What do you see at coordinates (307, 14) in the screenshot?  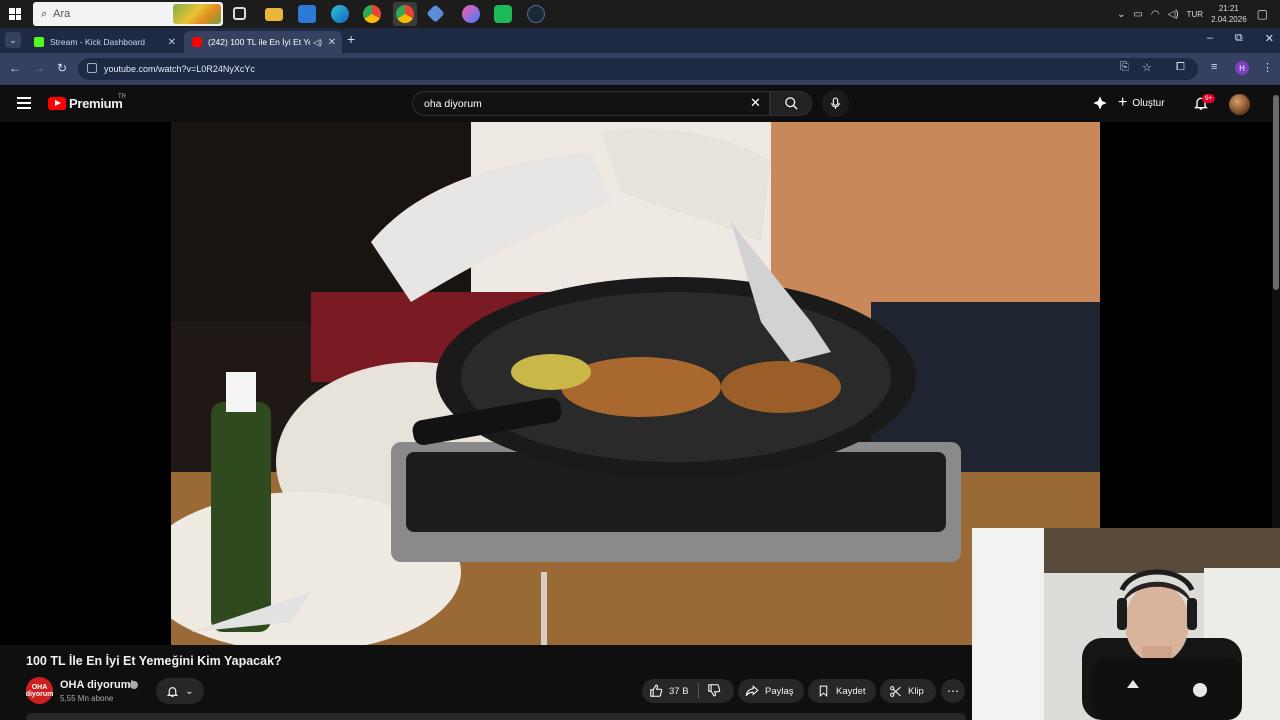 I see `store-icon` at bounding box center [307, 14].